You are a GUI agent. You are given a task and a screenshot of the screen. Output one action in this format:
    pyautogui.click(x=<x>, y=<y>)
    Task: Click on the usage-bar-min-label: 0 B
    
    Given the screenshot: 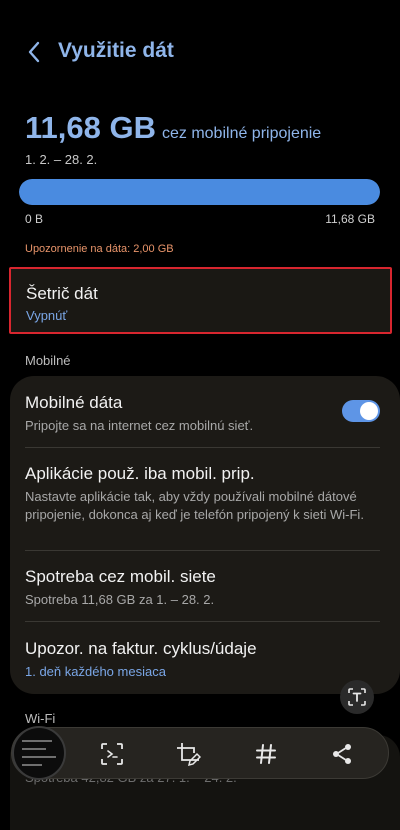 What is the action you would take?
    pyautogui.click(x=34, y=219)
    